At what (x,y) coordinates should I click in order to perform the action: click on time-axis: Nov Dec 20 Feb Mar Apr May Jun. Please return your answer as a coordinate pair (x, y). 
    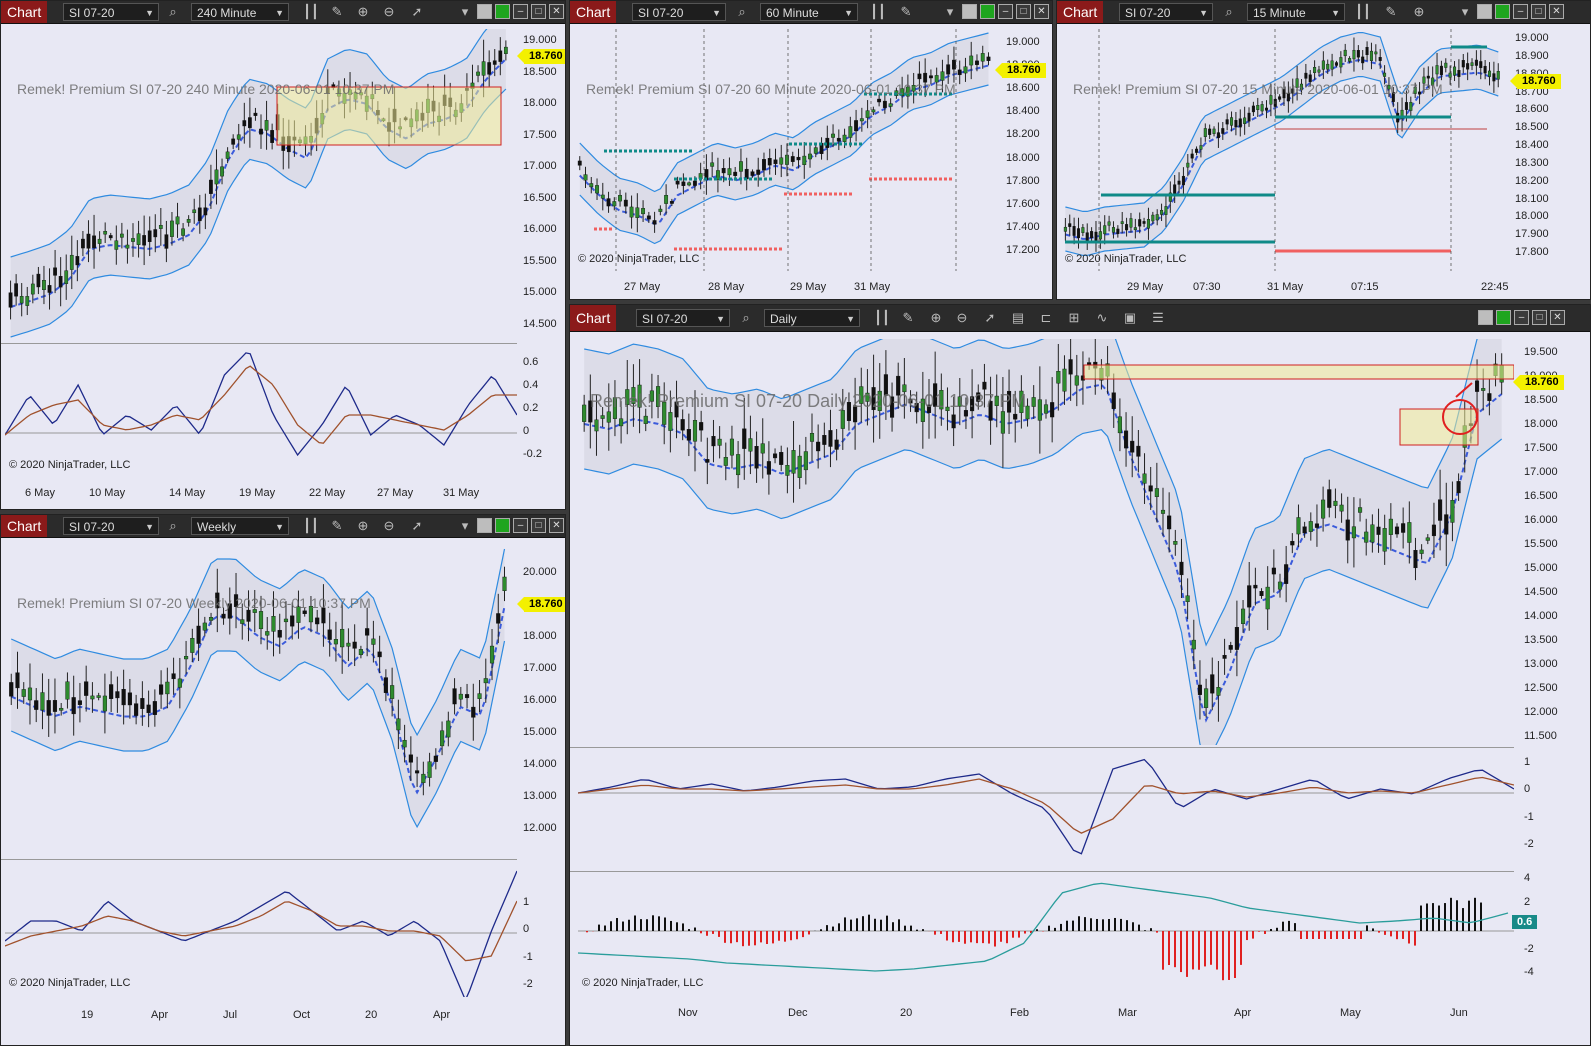
    Looking at the image, I should click on (1046, 1015).